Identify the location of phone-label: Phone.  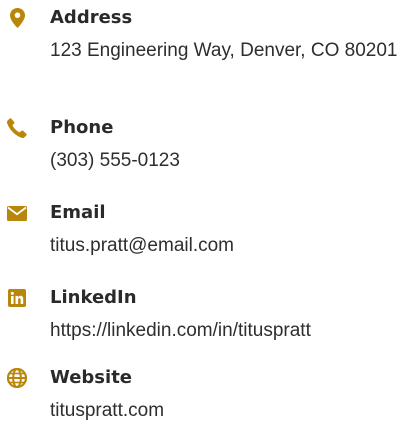
(82, 127).